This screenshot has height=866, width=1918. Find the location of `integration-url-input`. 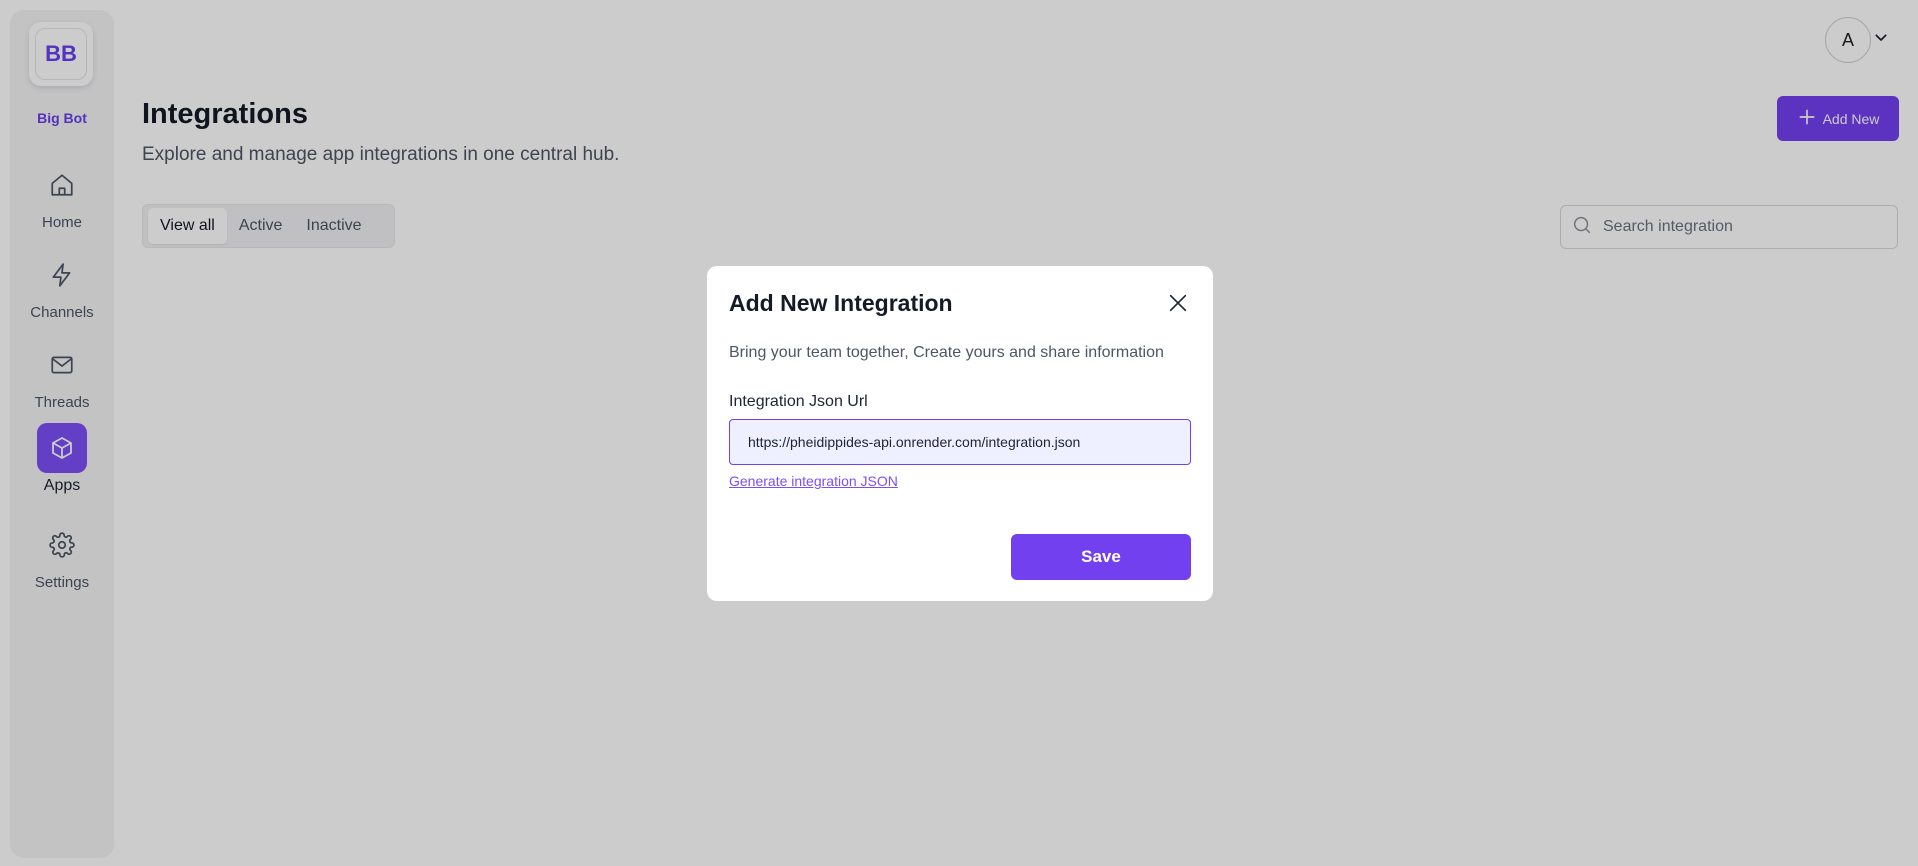

integration-url-input is located at coordinates (960, 442).